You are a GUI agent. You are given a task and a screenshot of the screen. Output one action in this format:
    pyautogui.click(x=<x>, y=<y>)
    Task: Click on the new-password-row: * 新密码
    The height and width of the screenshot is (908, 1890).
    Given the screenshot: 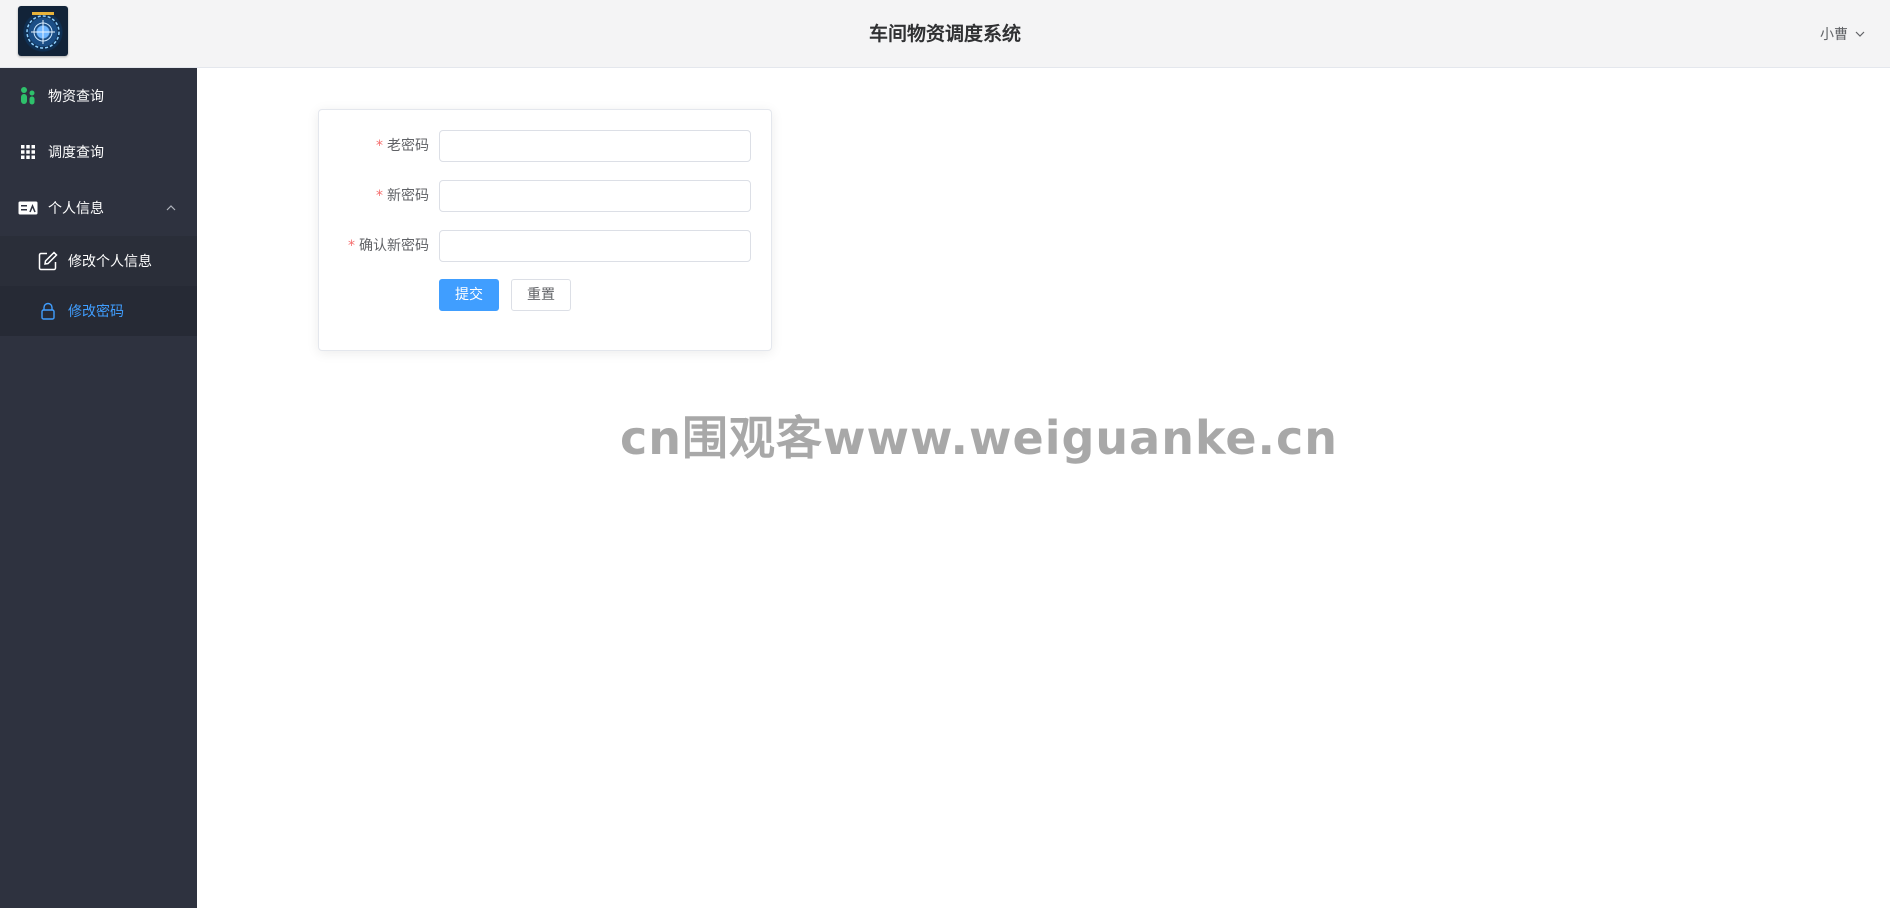 What is the action you would take?
    pyautogui.click(x=546, y=196)
    